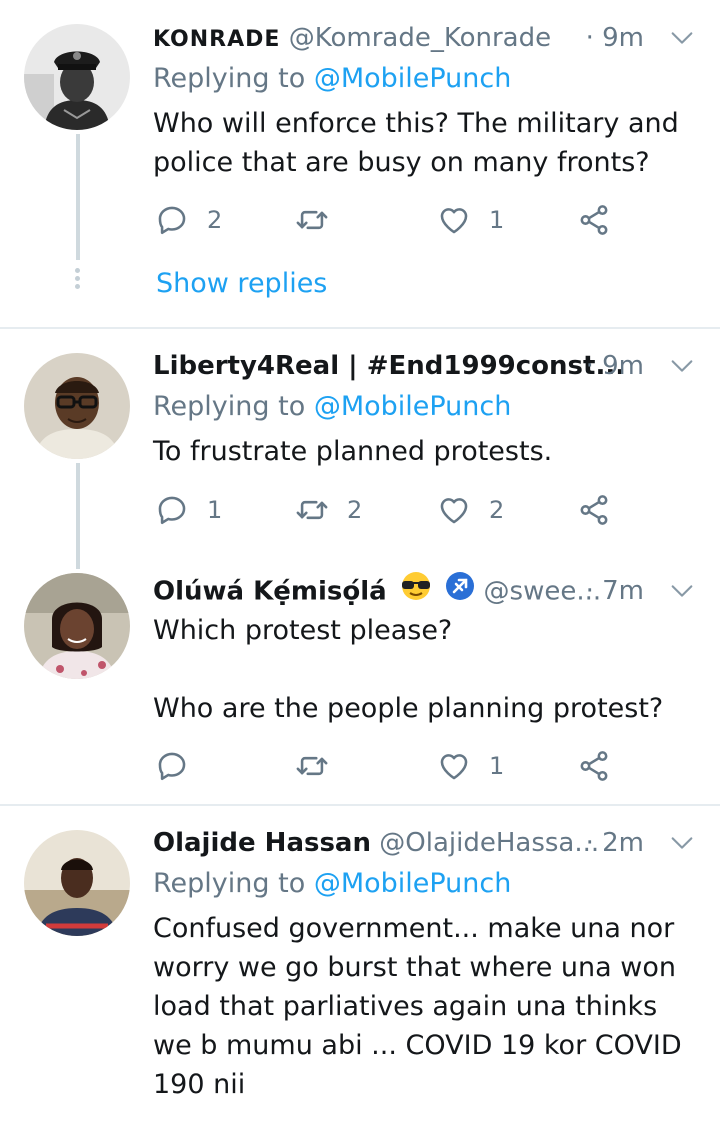 Image resolution: width=720 pixels, height=1126 pixels. I want to click on reply-button: 2, so click(188, 220).